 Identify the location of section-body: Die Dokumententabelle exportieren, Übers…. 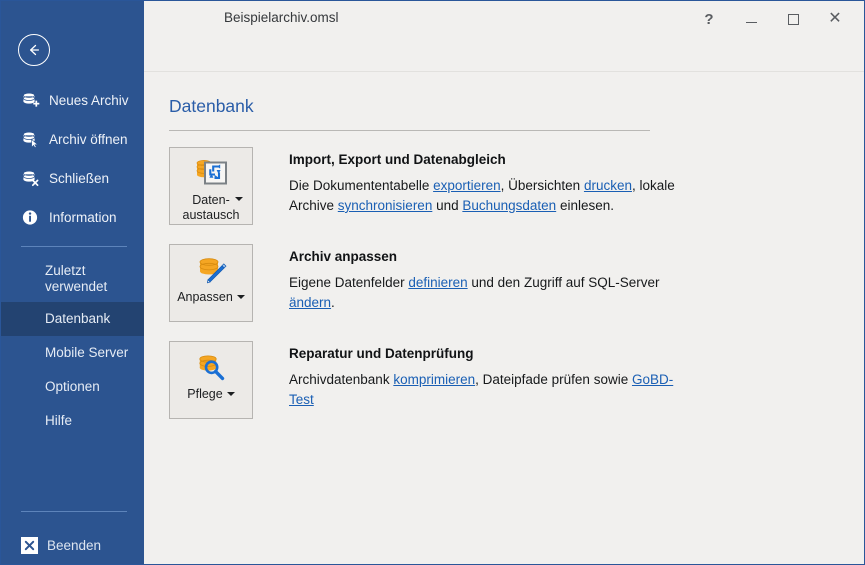
(489, 196).